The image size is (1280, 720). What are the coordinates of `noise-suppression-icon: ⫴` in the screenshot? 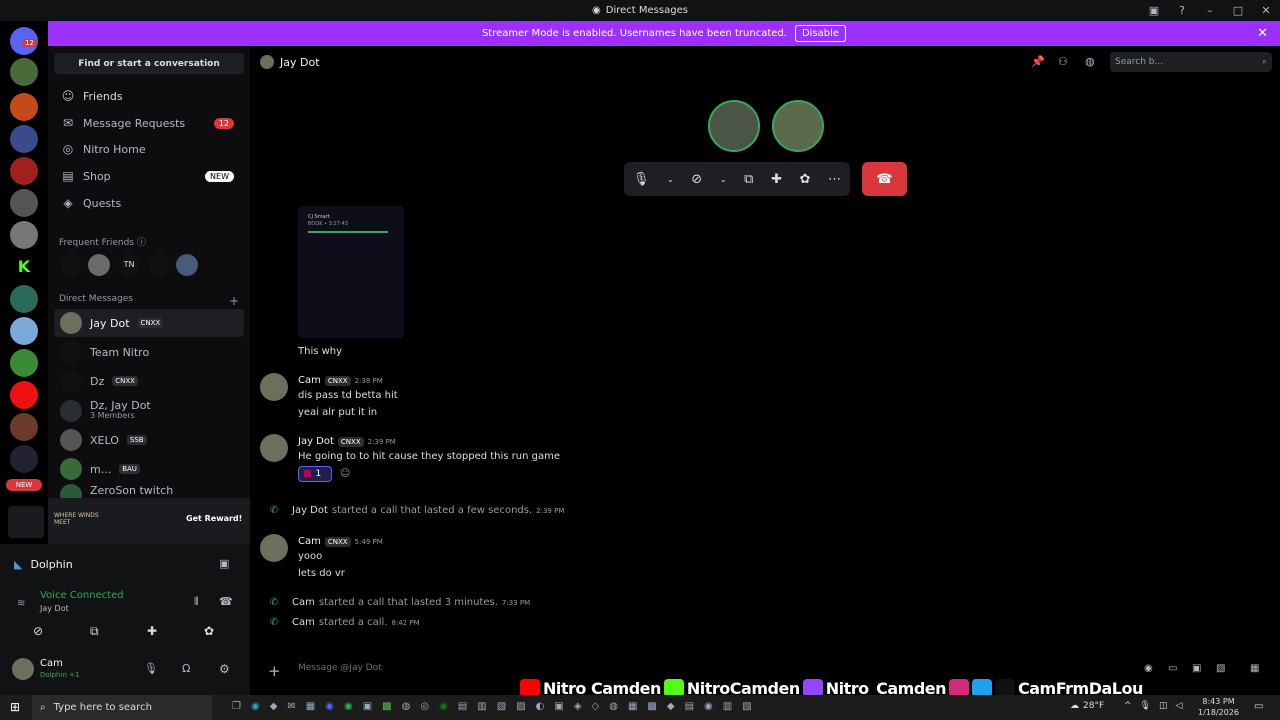 It's located at (196, 602).